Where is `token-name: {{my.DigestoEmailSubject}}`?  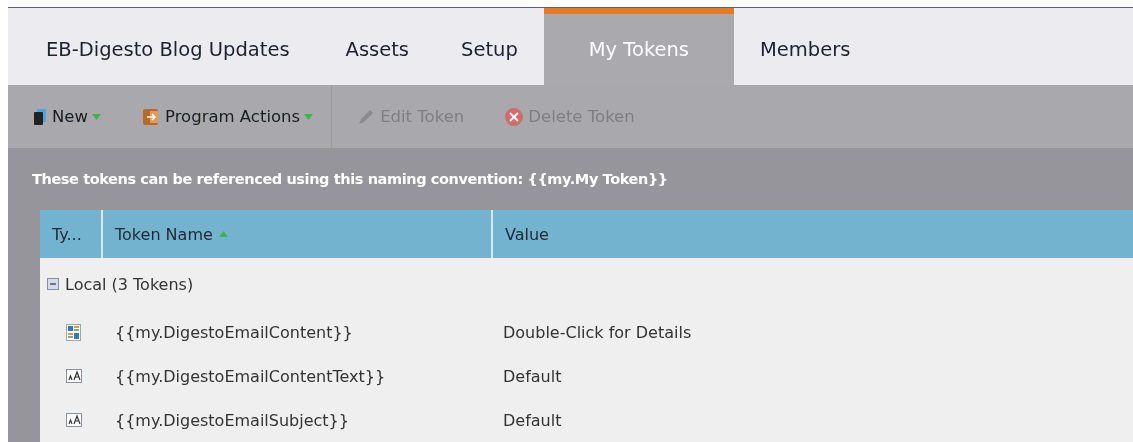 token-name: {{my.DigestoEmailSubject}} is located at coordinates (232, 420).